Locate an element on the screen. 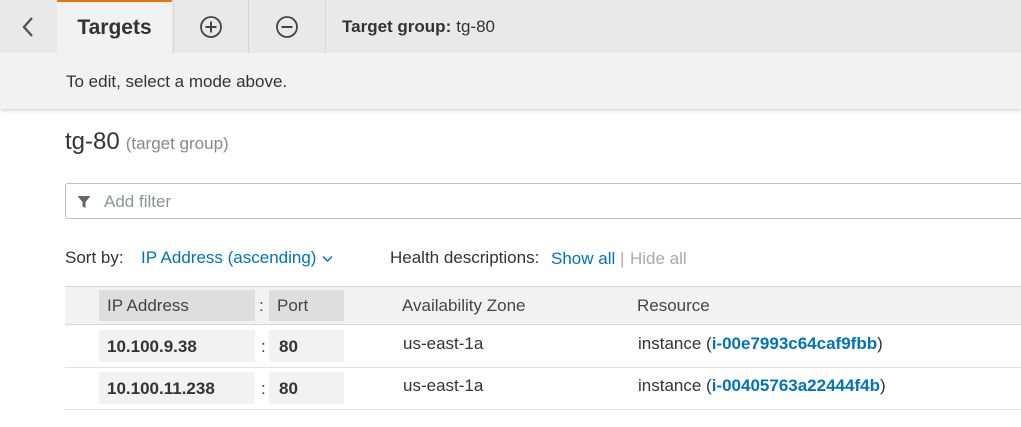 The height and width of the screenshot is (427, 1021). filter-icon is located at coordinates (84, 202).